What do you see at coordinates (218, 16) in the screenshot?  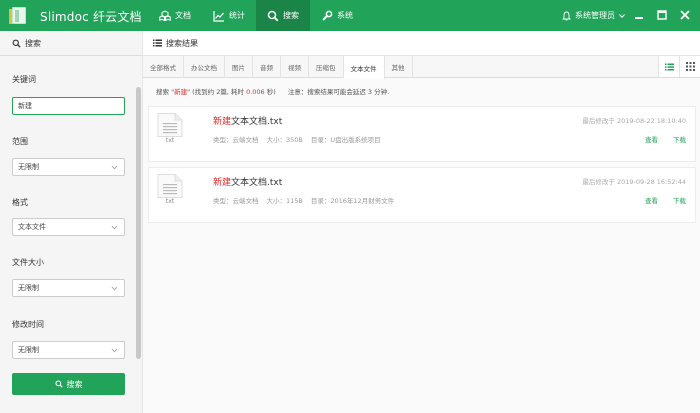 I see `chart-icon` at bounding box center [218, 16].